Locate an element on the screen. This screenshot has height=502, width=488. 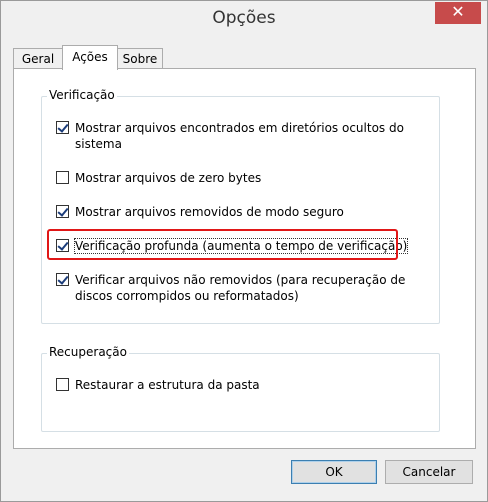
checkbox-secure-removed is located at coordinates (62, 211).